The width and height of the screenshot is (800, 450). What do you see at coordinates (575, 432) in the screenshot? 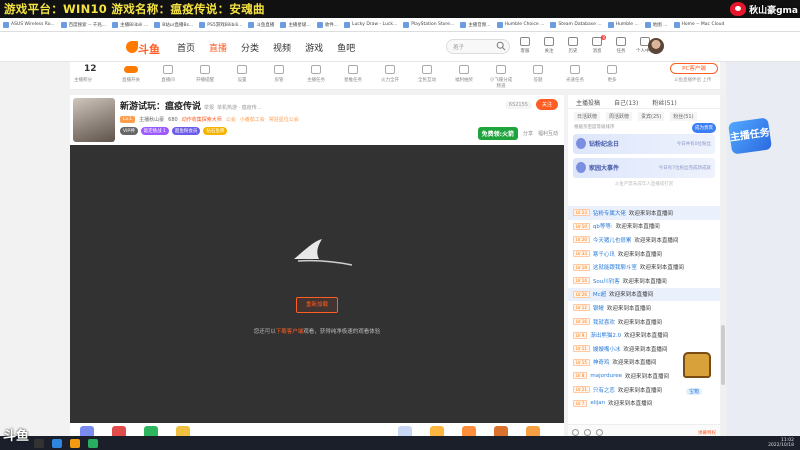
I see `emoji-icon` at bounding box center [575, 432].